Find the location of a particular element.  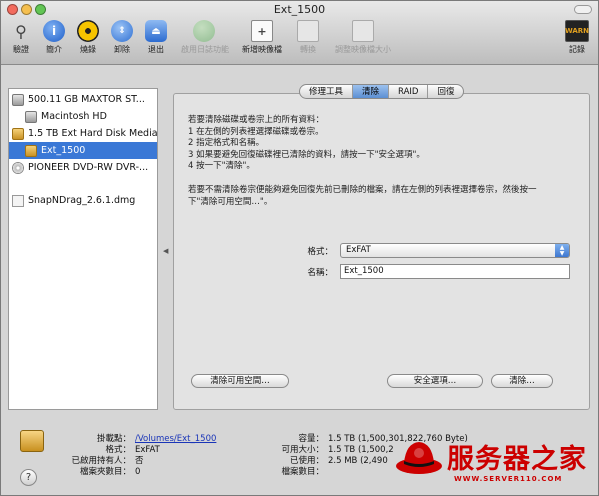

format-value: ExFAT is located at coordinates (358, 250).